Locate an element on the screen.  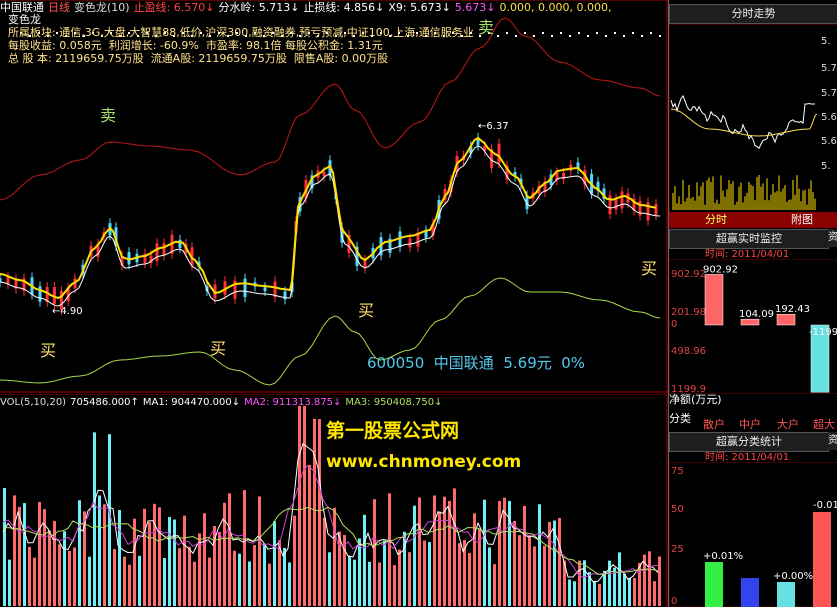
stats-title: 超赢分类统计 is located at coordinates (749, 442).